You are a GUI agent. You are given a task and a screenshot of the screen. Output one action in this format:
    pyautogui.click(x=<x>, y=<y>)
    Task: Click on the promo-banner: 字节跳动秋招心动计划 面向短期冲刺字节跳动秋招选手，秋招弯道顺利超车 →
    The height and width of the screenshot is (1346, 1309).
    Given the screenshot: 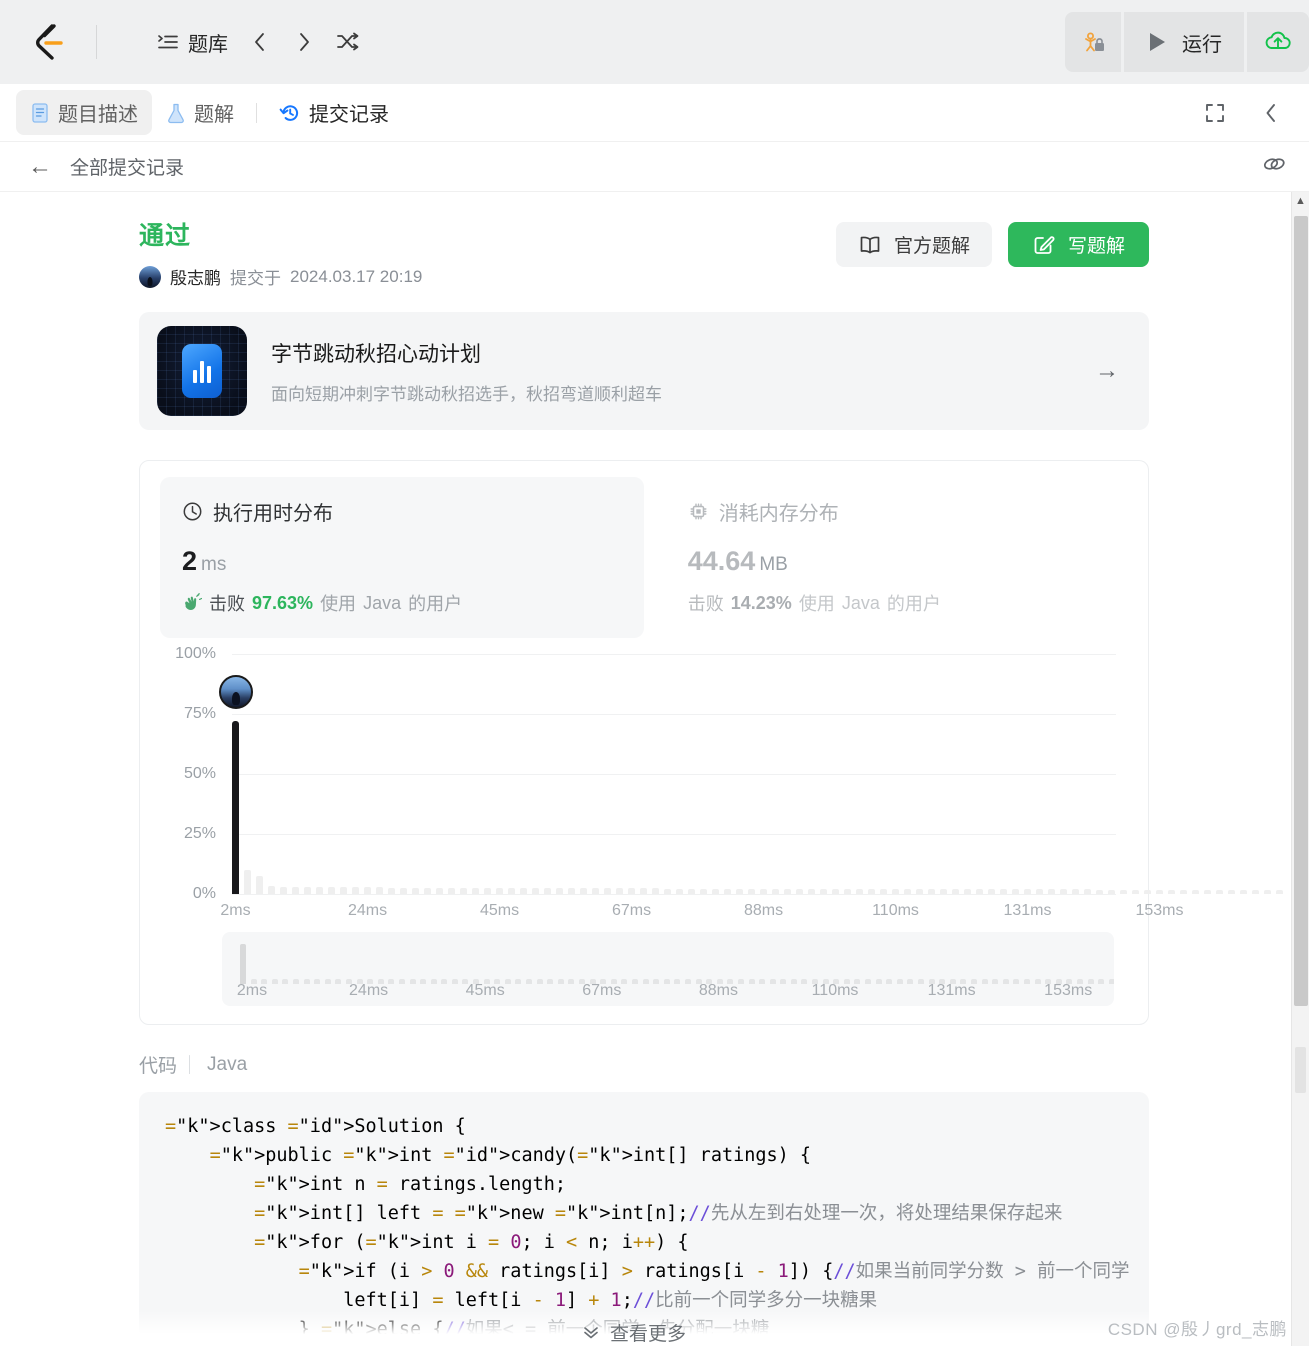 What is the action you would take?
    pyautogui.click(x=644, y=371)
    